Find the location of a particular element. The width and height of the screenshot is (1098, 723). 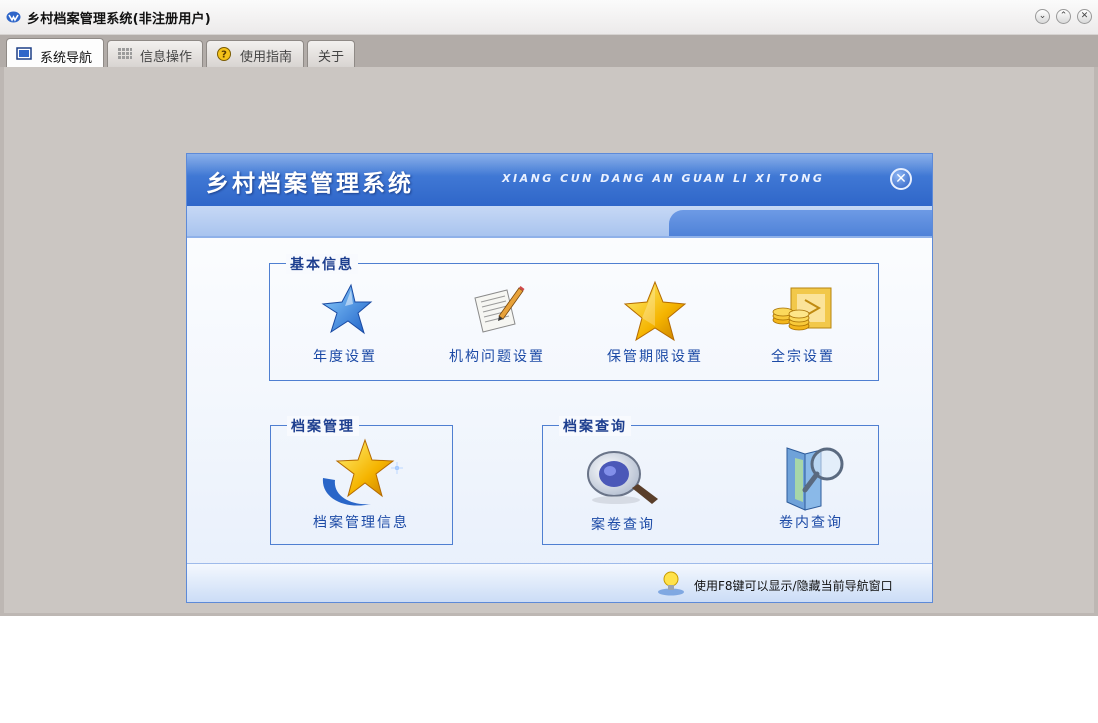

tab-label: 关于 is located at coordinates (331, 57).